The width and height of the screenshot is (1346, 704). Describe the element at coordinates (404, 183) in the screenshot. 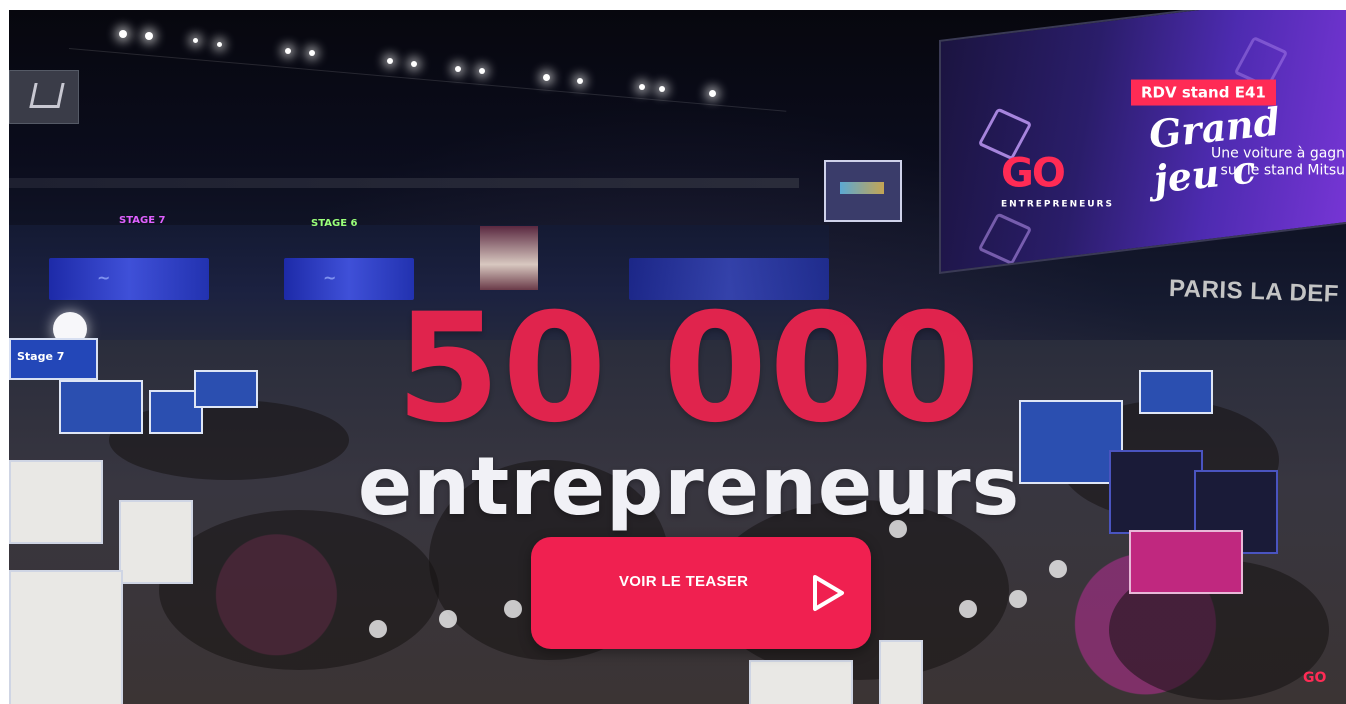

I see `arena-rim` at that location.